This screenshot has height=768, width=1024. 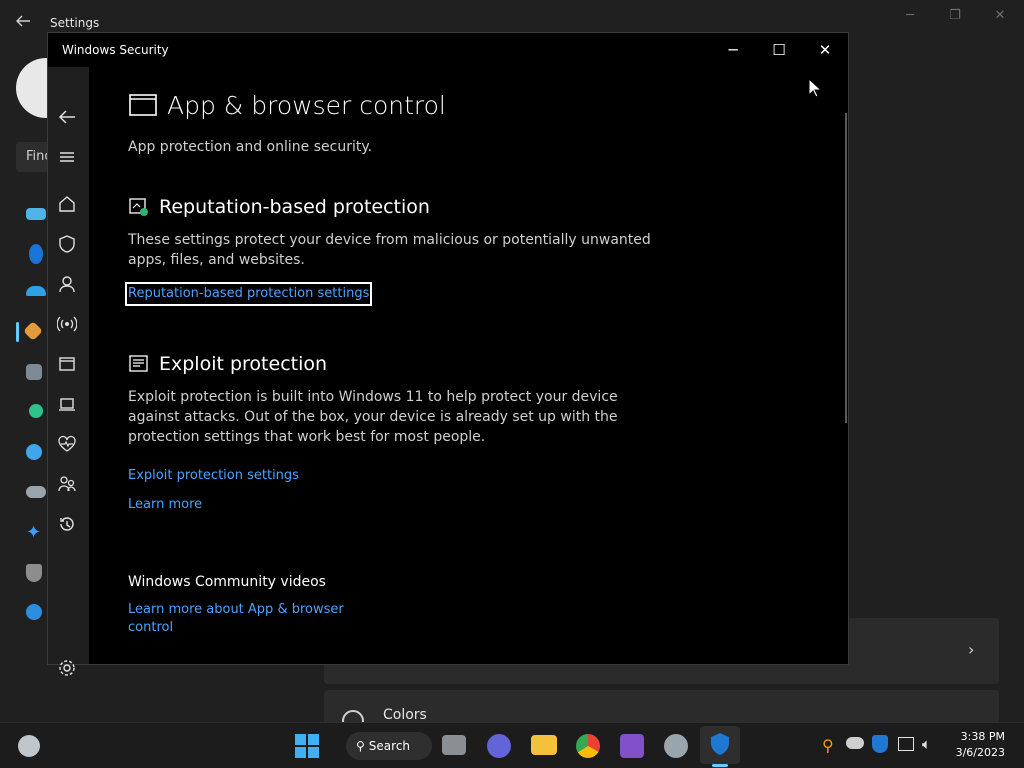 I want to click on close-button: ✕, so click(x=825, y=50).